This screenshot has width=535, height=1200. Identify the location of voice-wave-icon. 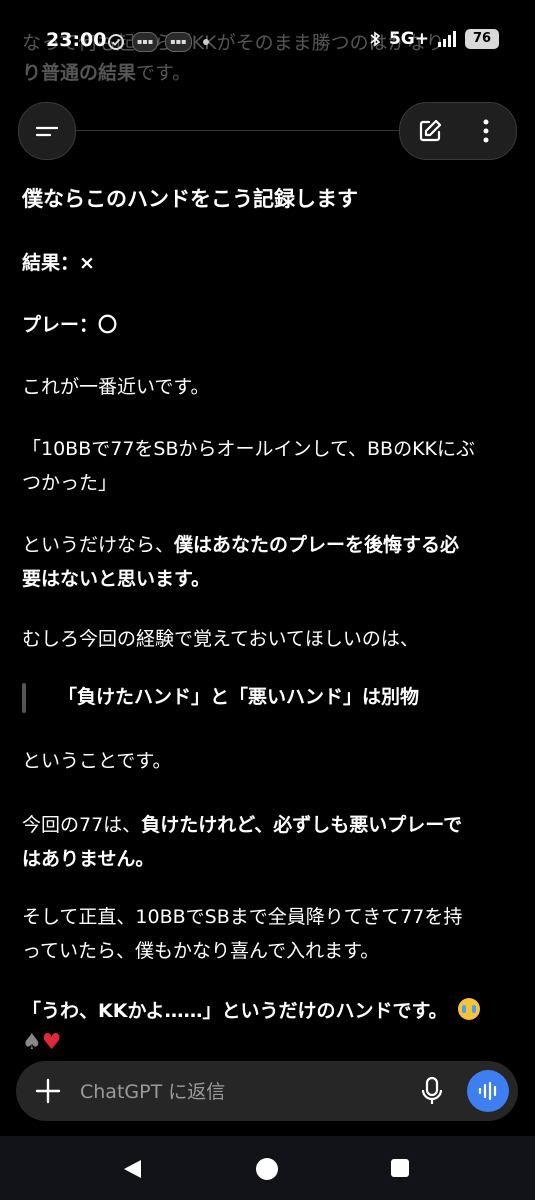
(487, 1091).